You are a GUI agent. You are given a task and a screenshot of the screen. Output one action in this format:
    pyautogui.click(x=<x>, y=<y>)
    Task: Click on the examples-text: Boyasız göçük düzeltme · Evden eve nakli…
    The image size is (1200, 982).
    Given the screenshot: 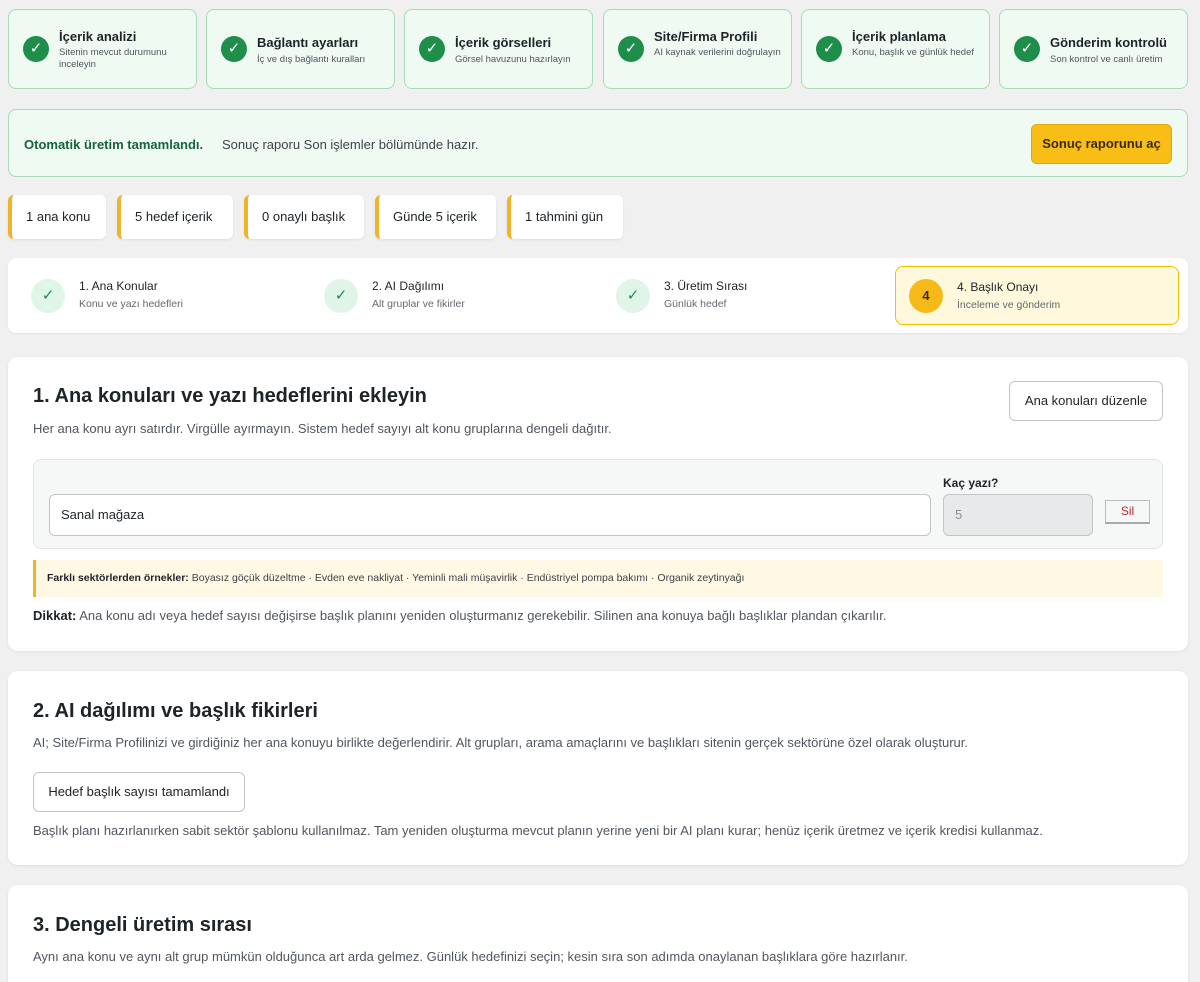 What is the action you would take?
    pyautogui.click(x=468, y=578)
    